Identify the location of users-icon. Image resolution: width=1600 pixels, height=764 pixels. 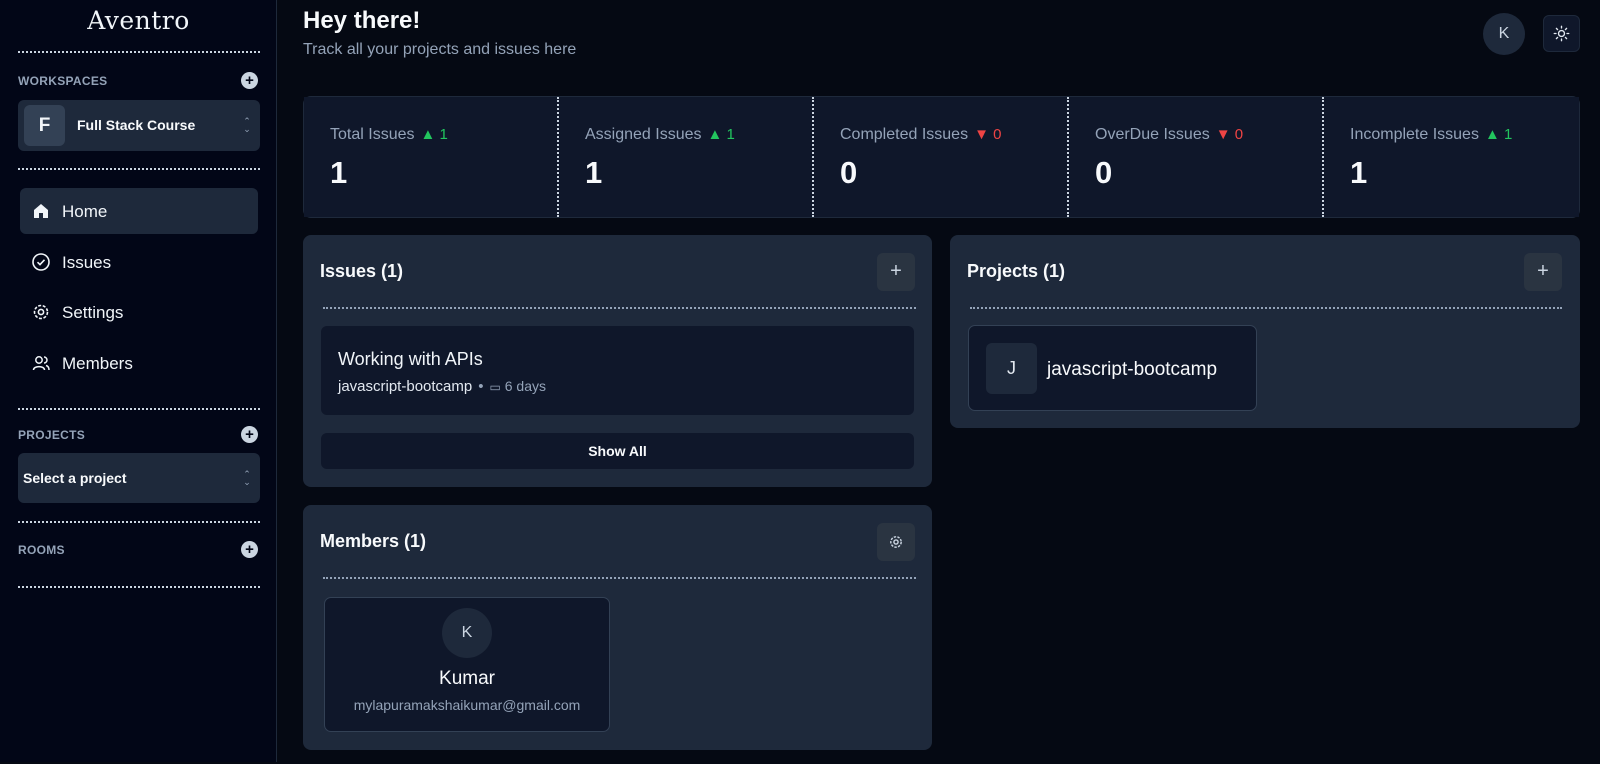
(41, 363).